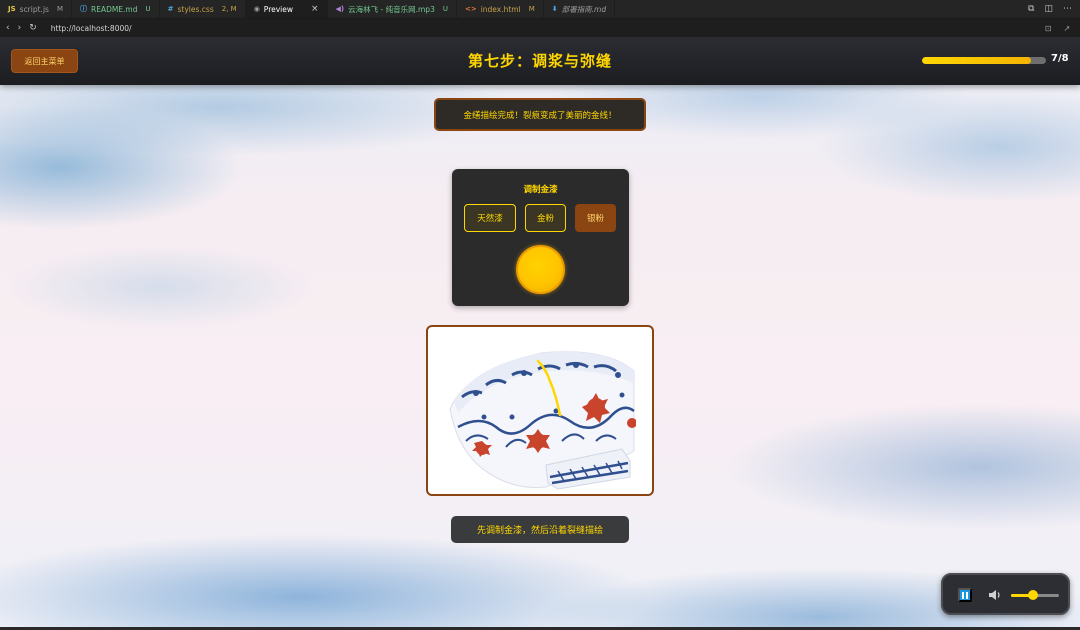 Image resolution: width=1080 pixels, height=630 pixels. Describe the element at coordinates (12, 9) in the screenshot. I see `js-file-icon: JS` at that location.